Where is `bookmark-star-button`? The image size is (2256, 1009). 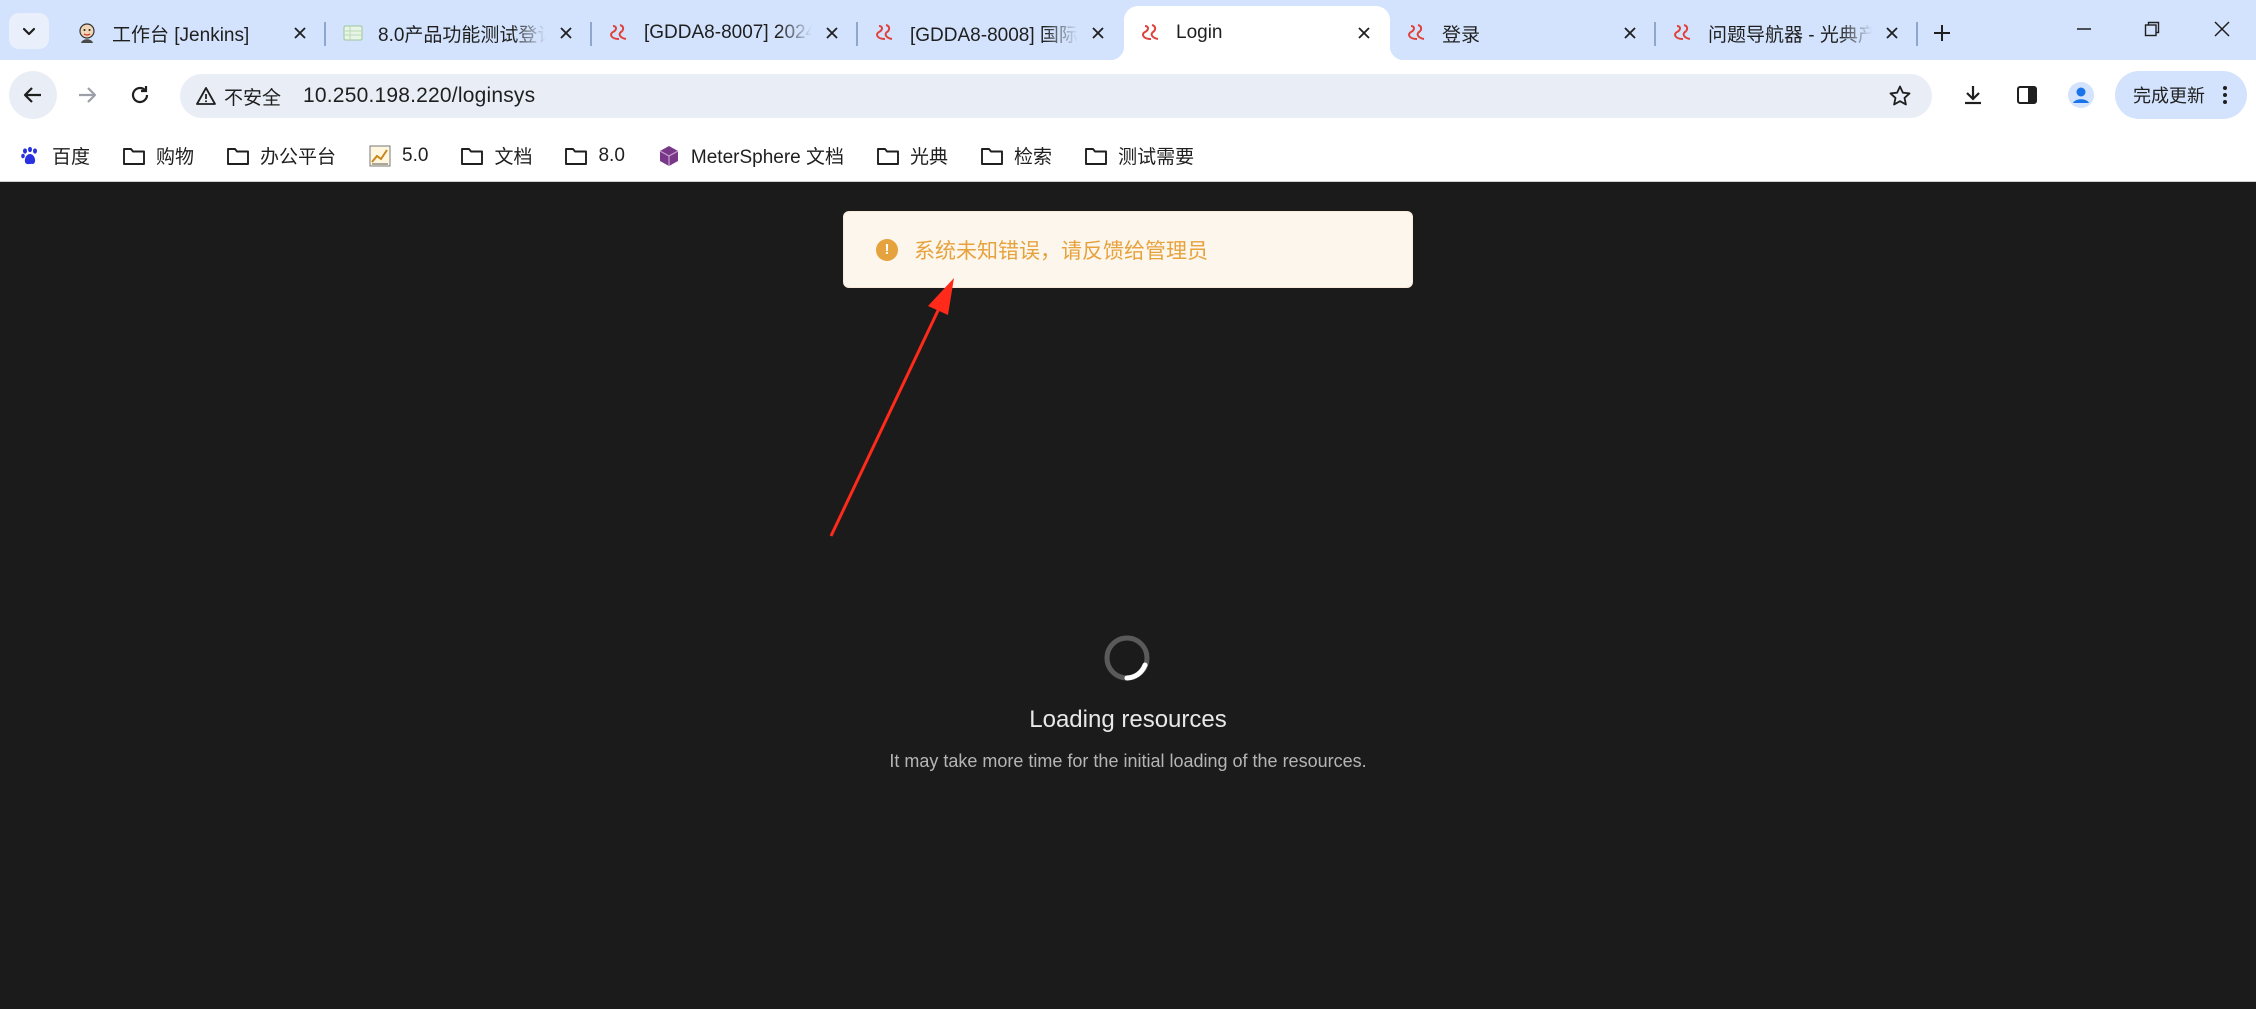 bookmark-star-button is located at coordinates (1900, 96).